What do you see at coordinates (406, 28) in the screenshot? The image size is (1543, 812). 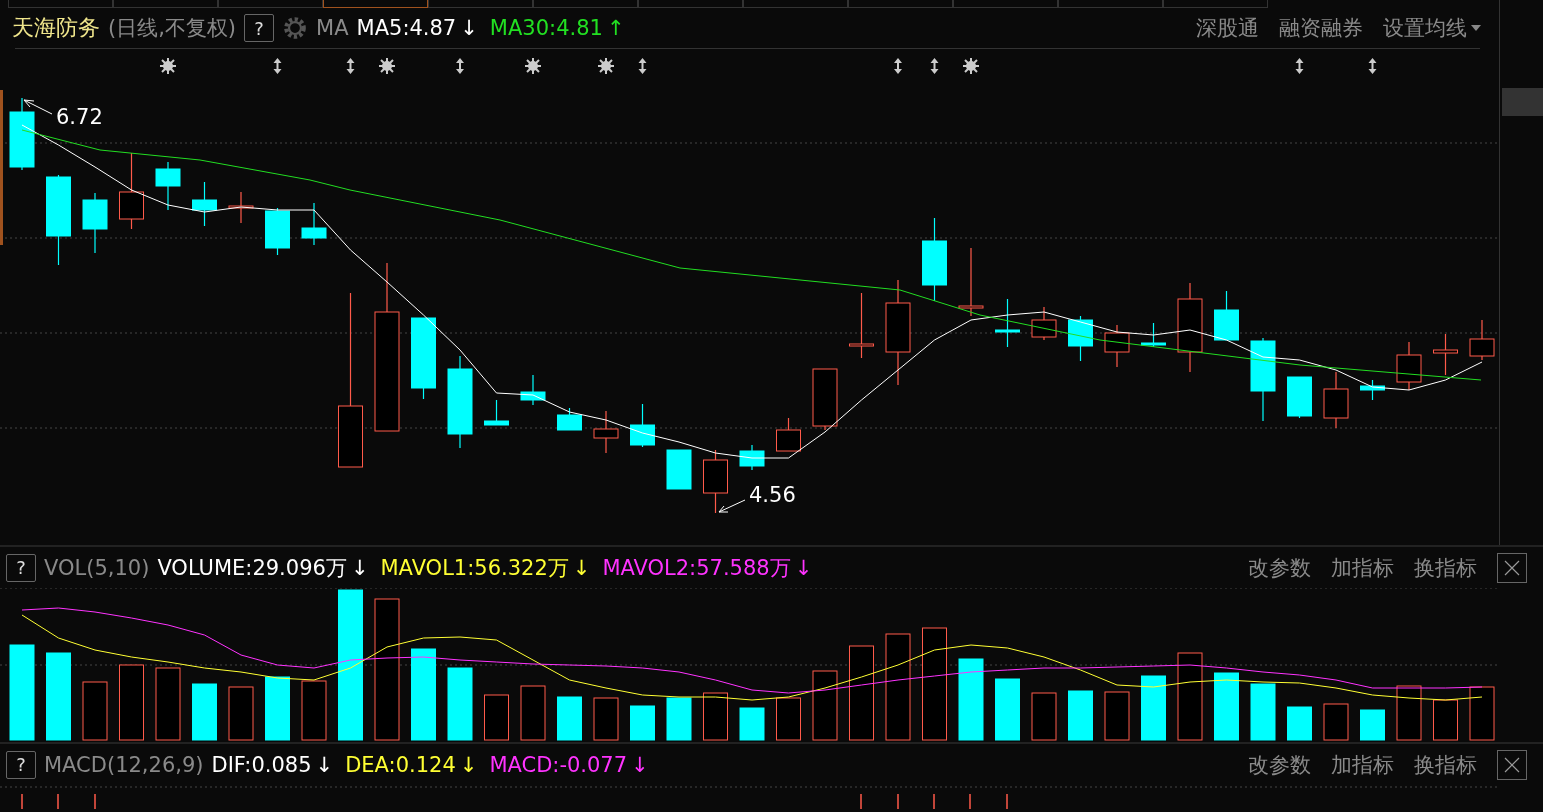 I see `indicator-value: MA5:4.87` at bounding box center [406, 28].